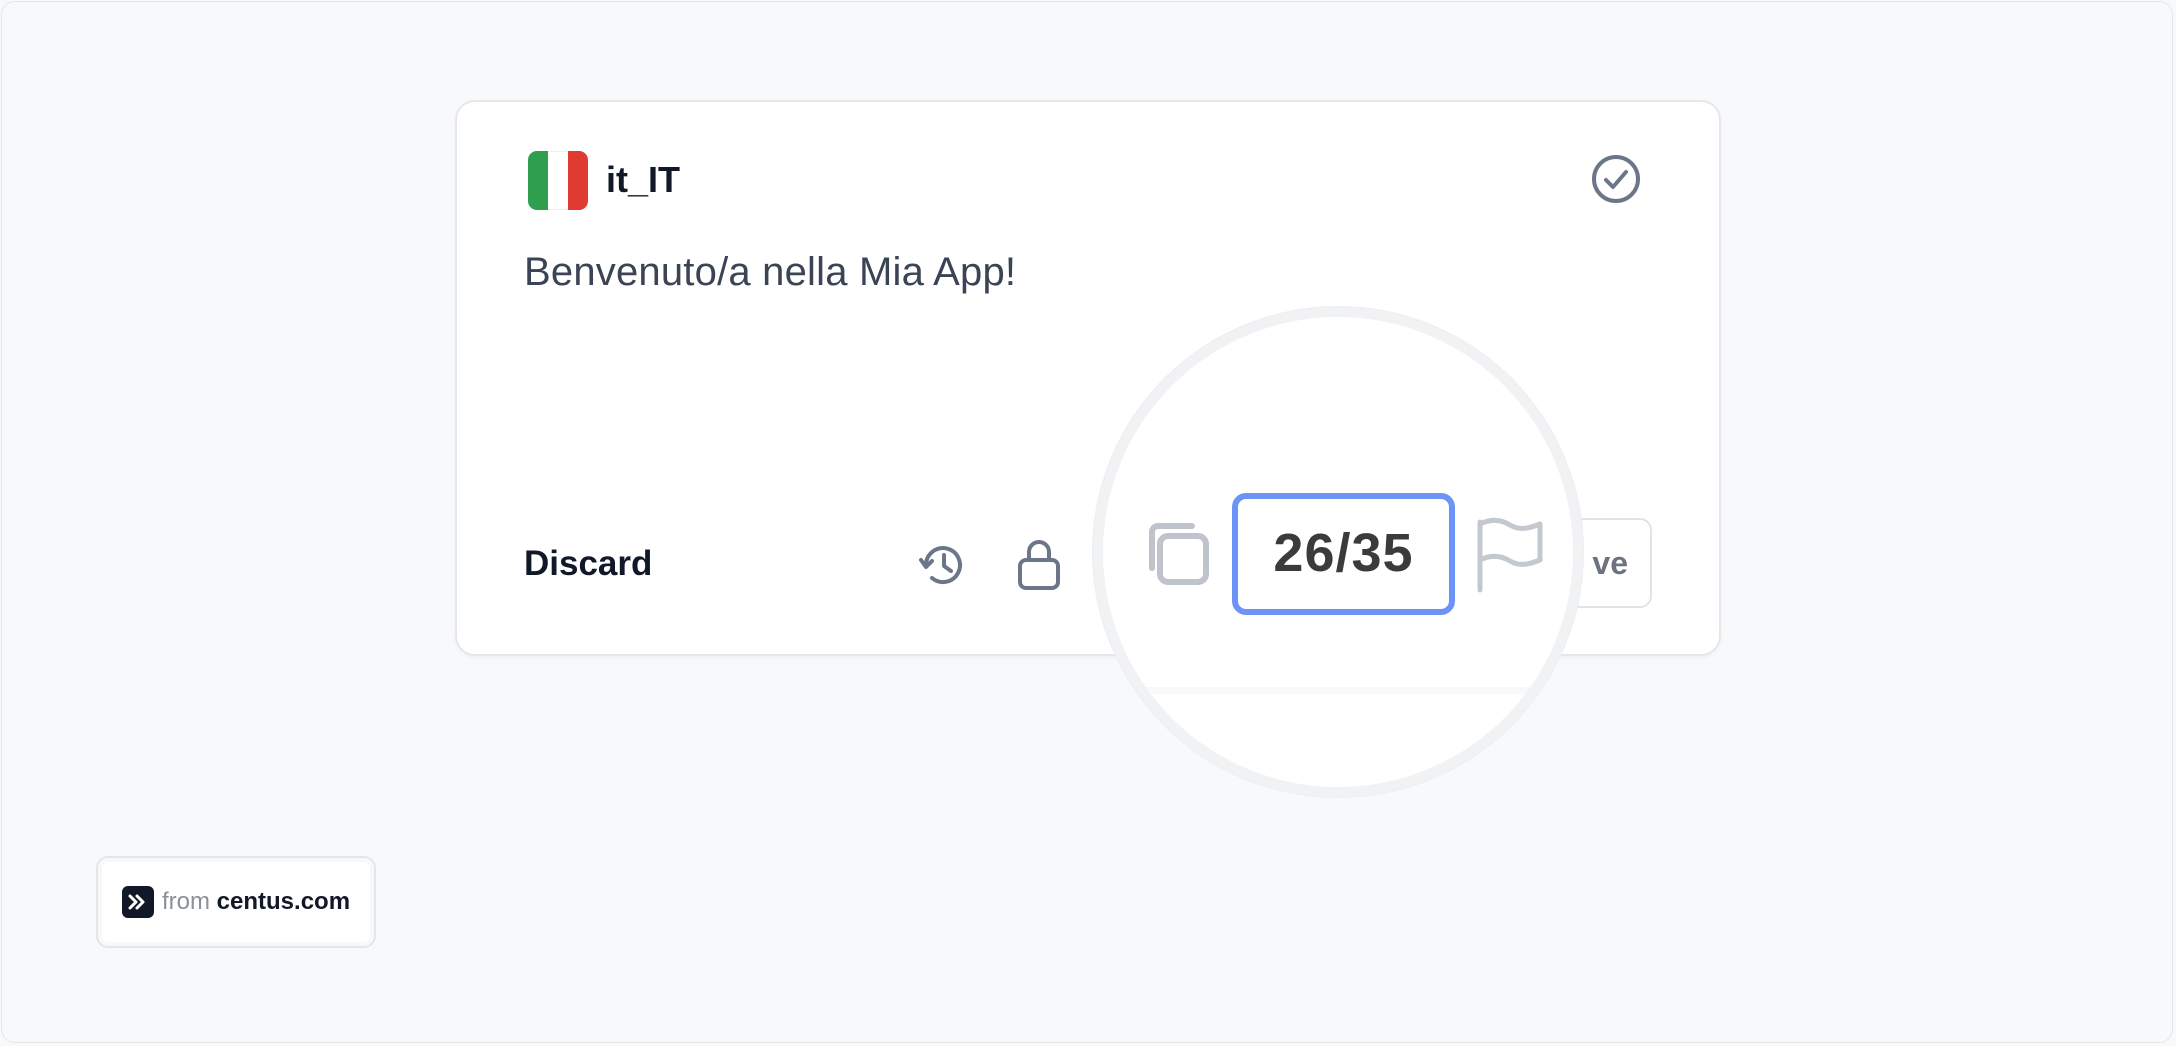 This screenshot has width=2176, height=1046. I want to click on centus-badge: from centus.com, so click(236, 902).